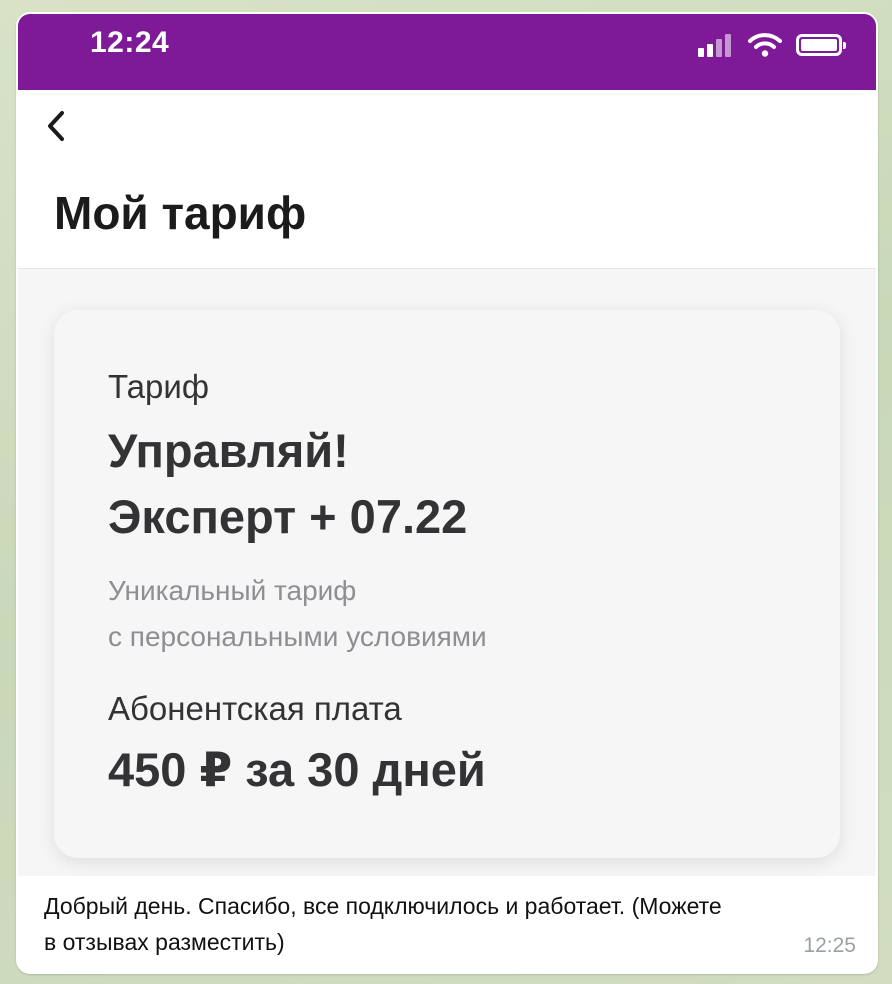 Image resolution: width=892 pixels, height=984 pixels. I want to click on tariff-name-line-2: Эксперт + 07.22, so click(288, 516).